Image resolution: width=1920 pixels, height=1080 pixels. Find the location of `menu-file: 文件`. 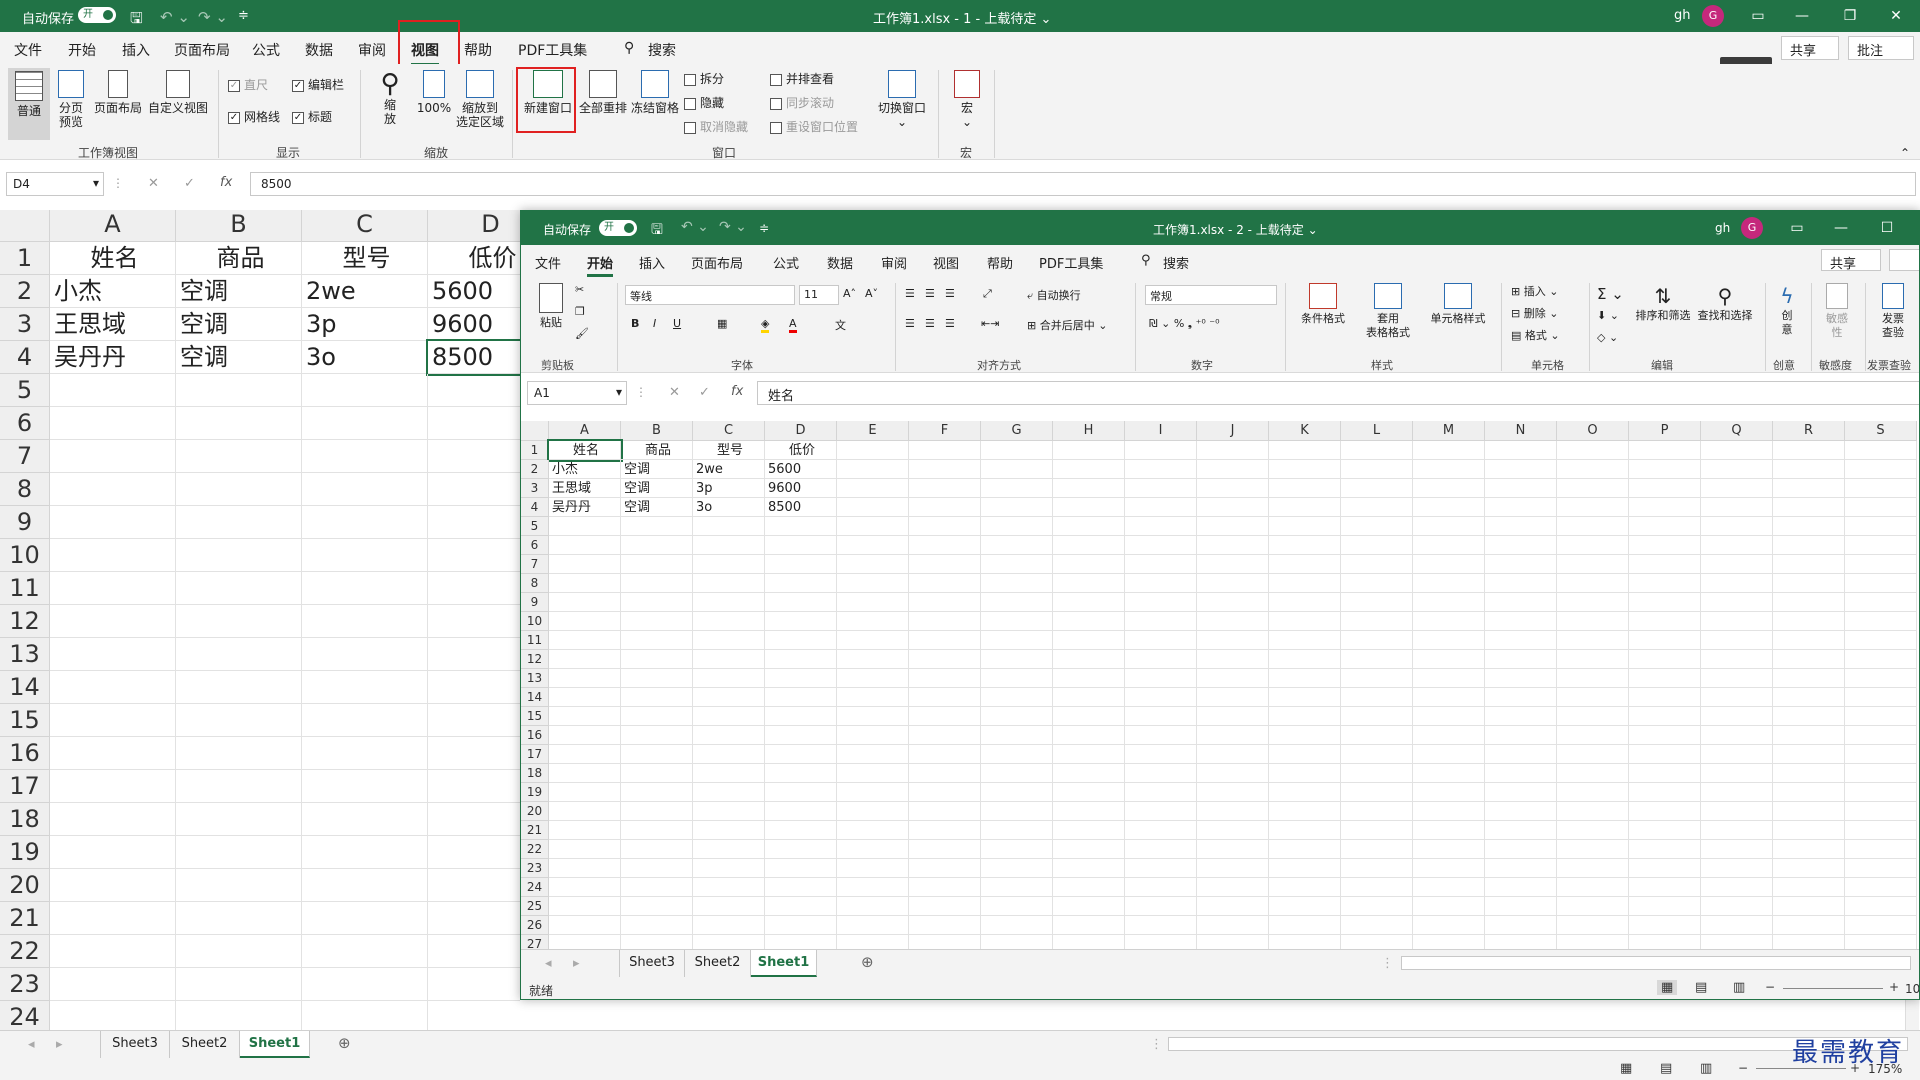

menu-file: 文件 is located at coordinates (28, 50).